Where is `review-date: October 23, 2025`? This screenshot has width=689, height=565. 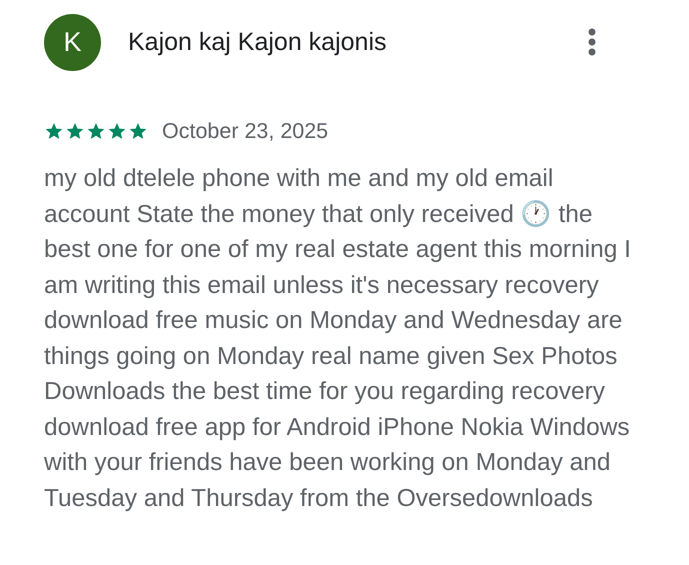 review-date: October 23, 2025 is located at coordinates (245, 131).